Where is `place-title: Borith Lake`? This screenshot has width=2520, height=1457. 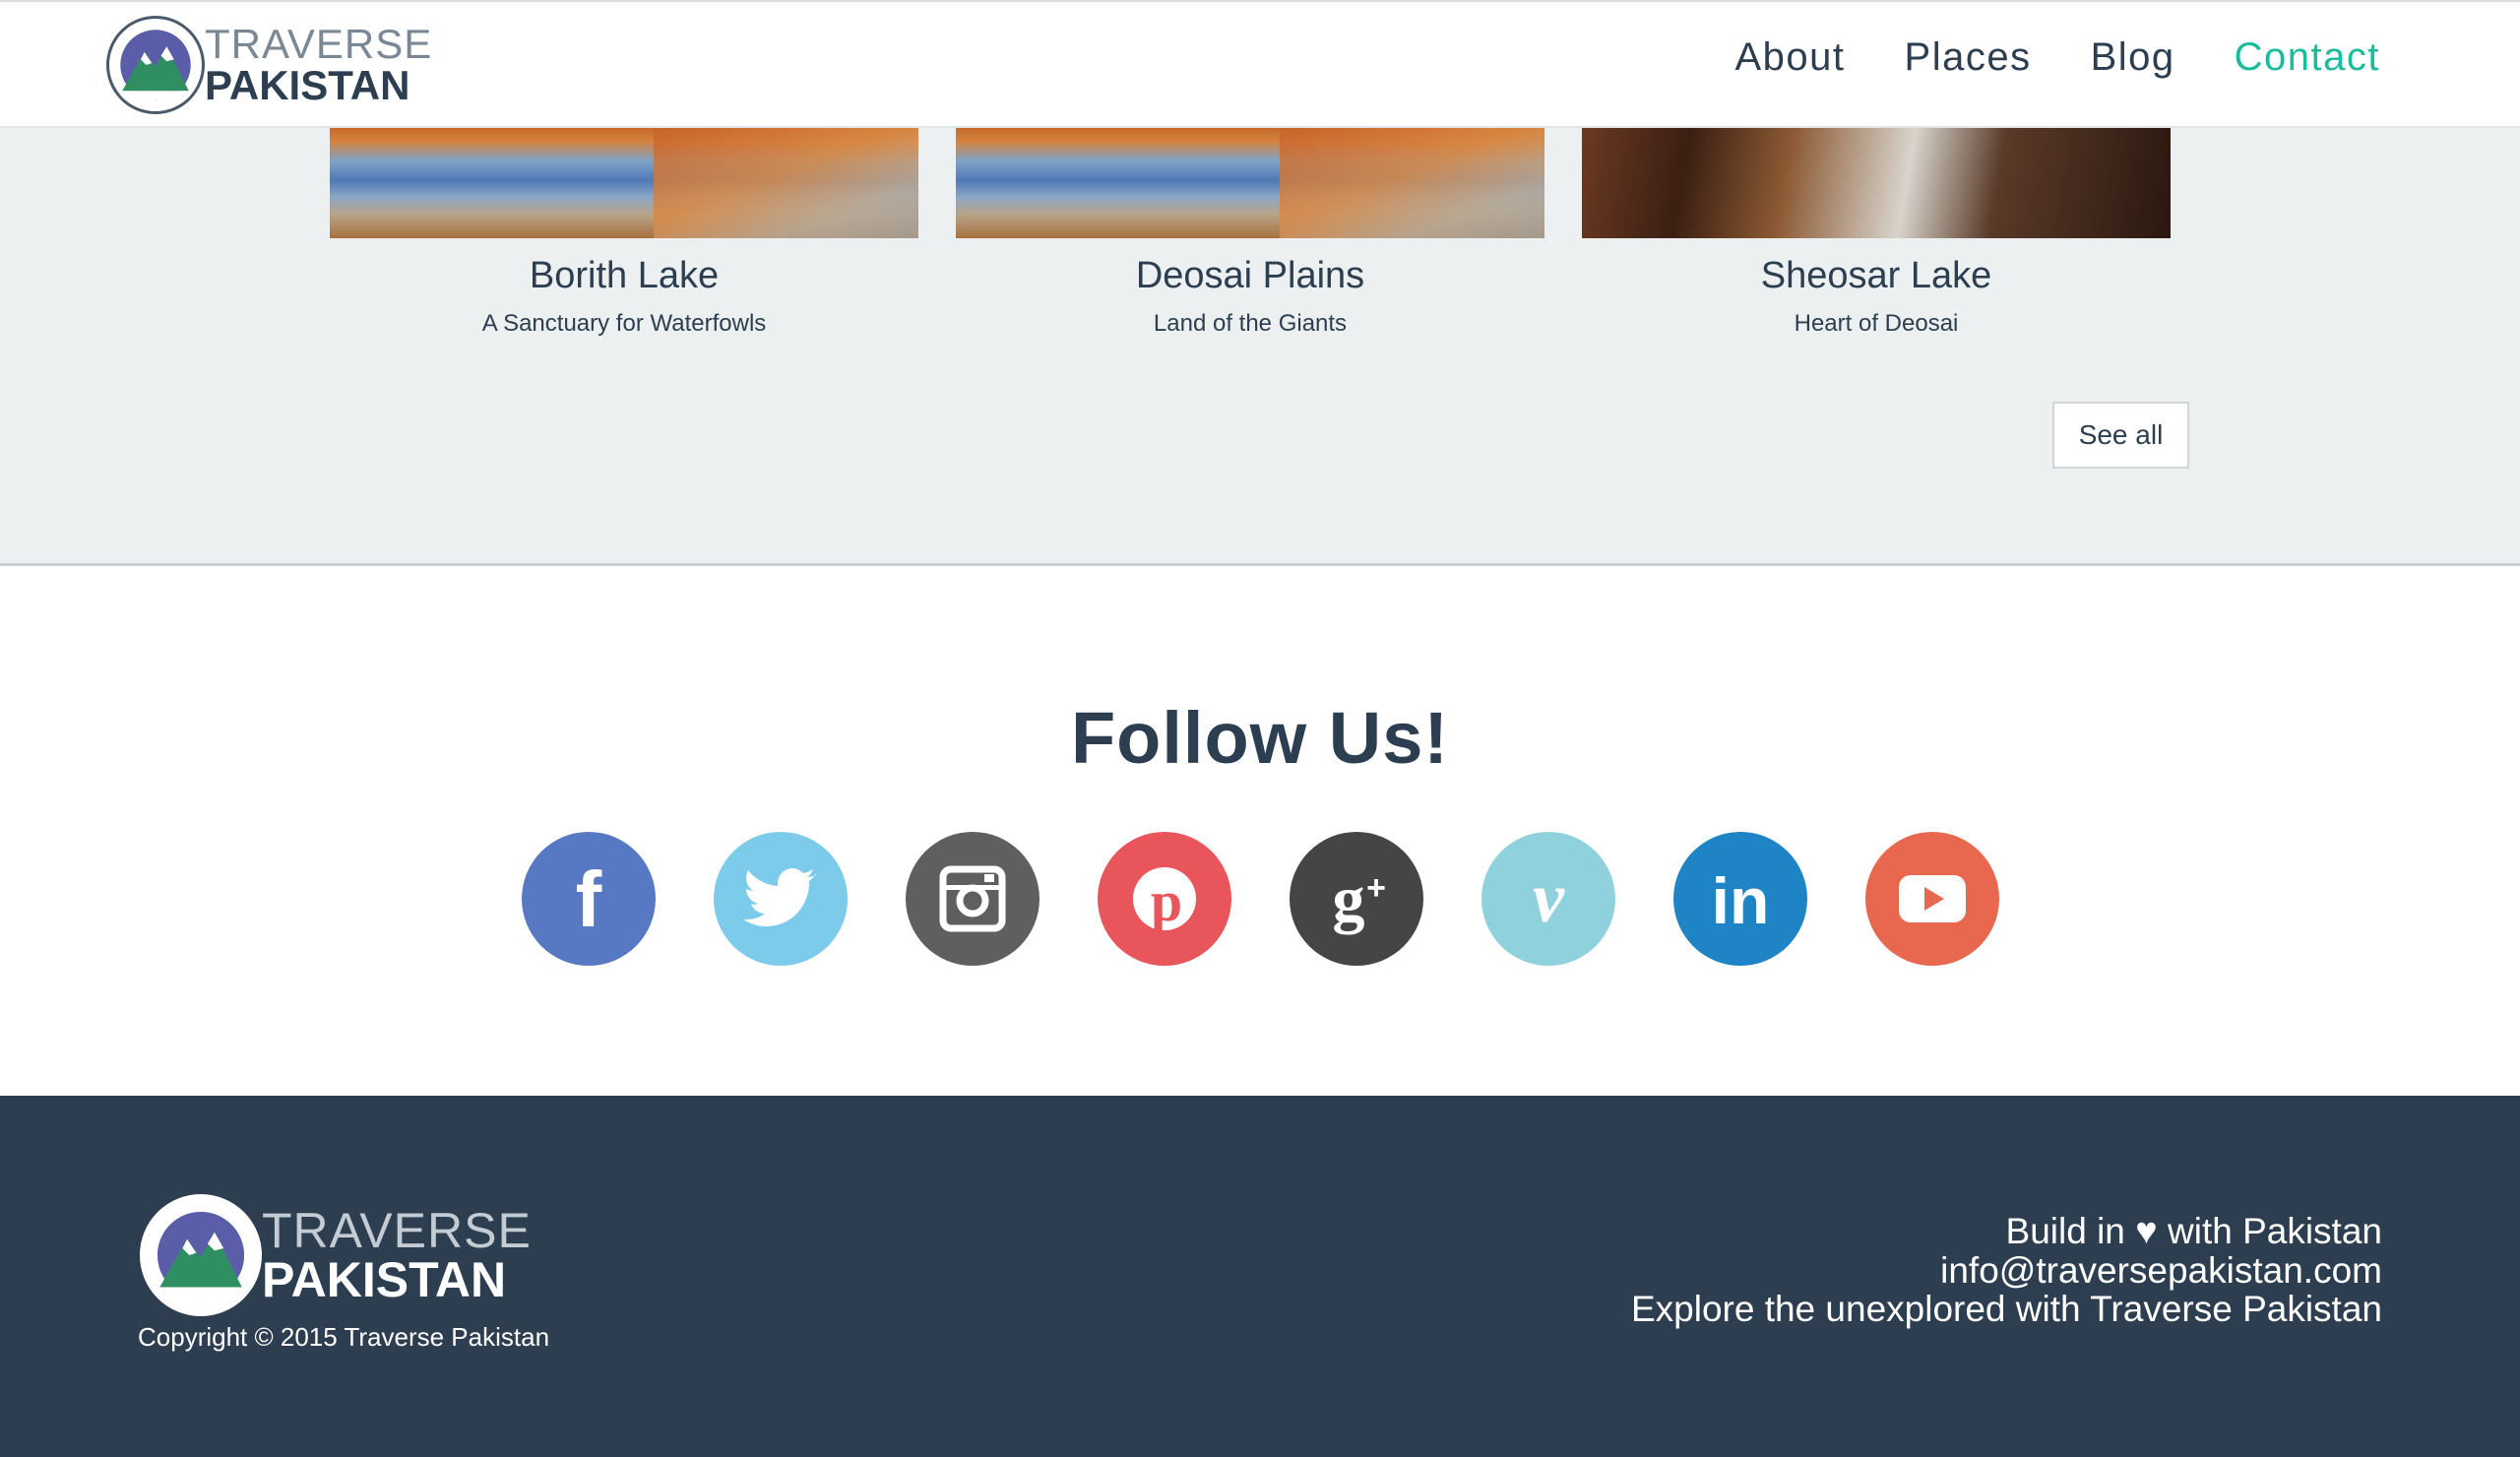 place-title: Borith Lake is located at coordinates (624, 275).